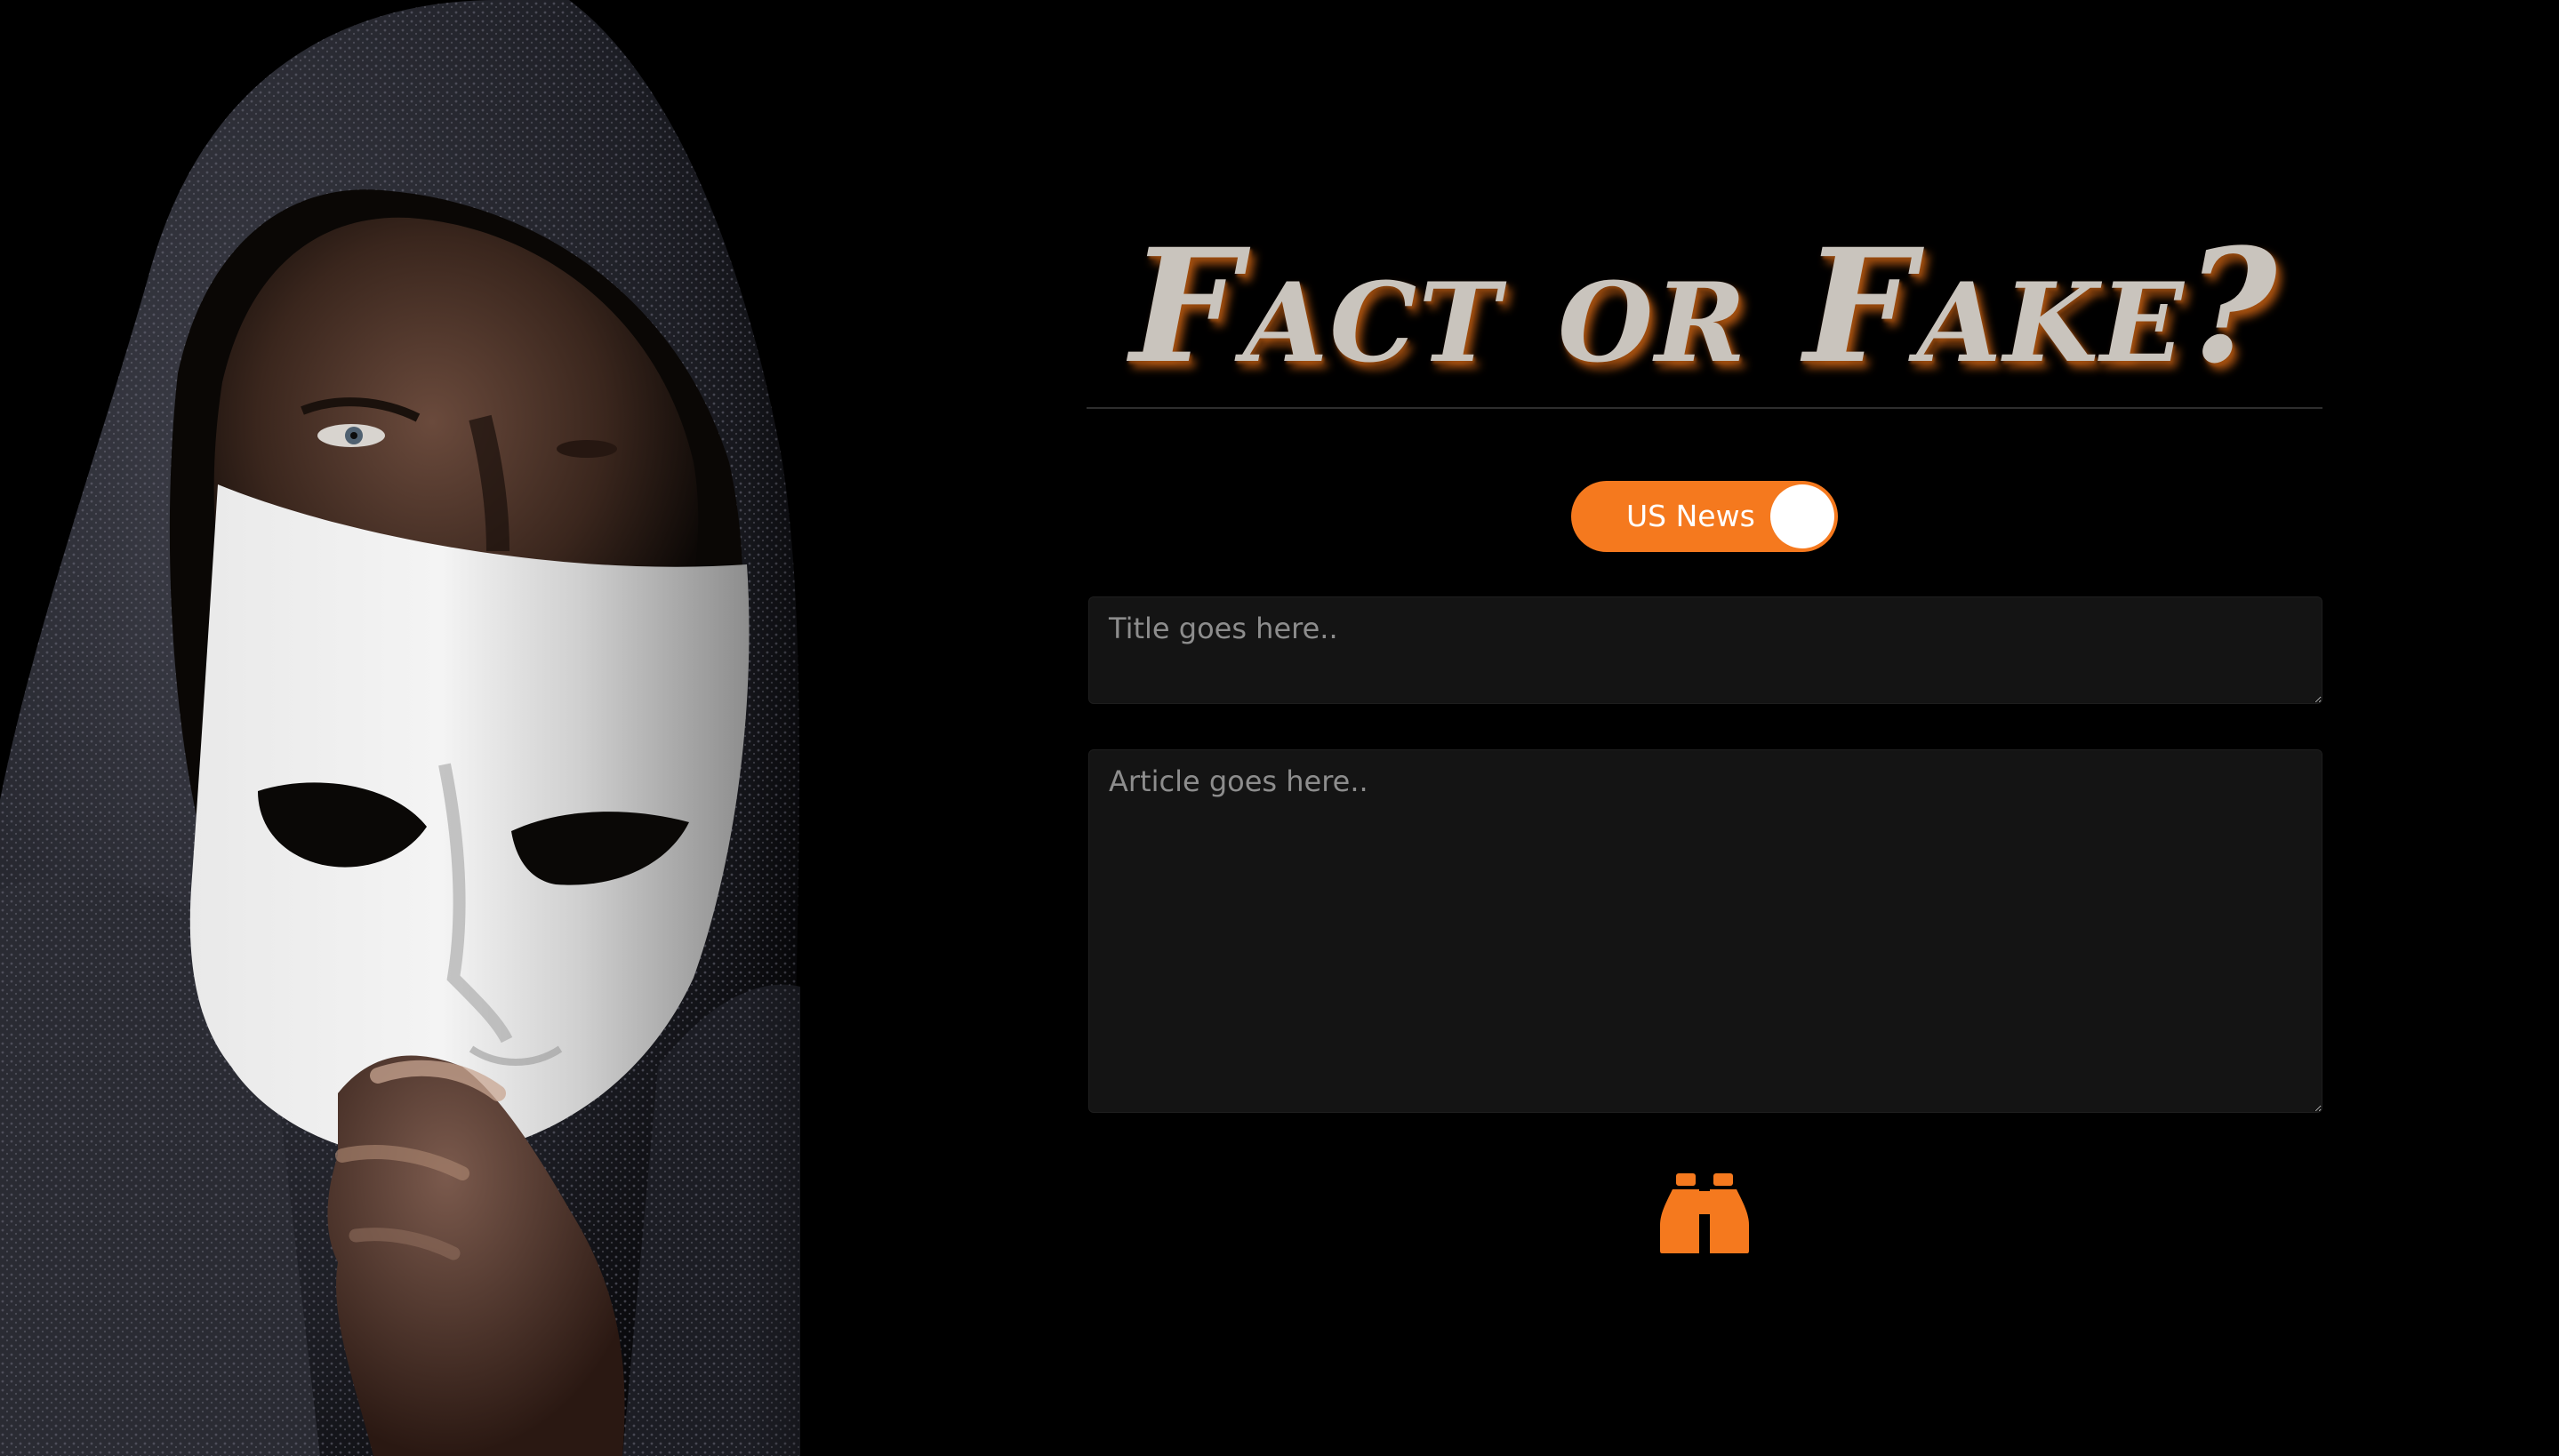 The height and width of the screenshot is (1456, 2559). I want to click on us-news-toggle: US News, so click(1704, 516).